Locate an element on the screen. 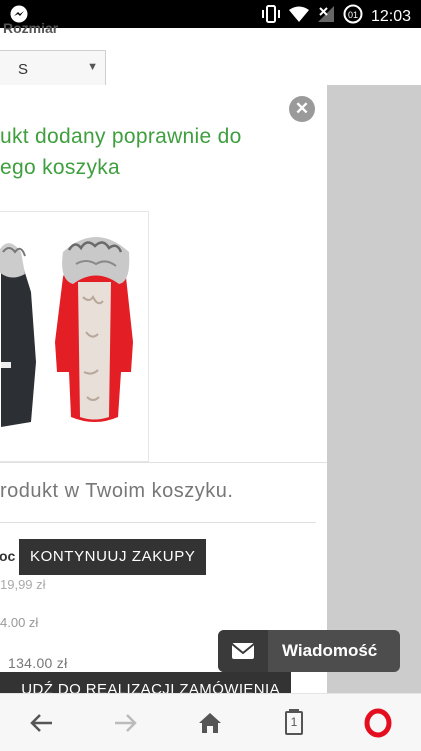  tab-count: 1 is located at coordinates (294, 722).